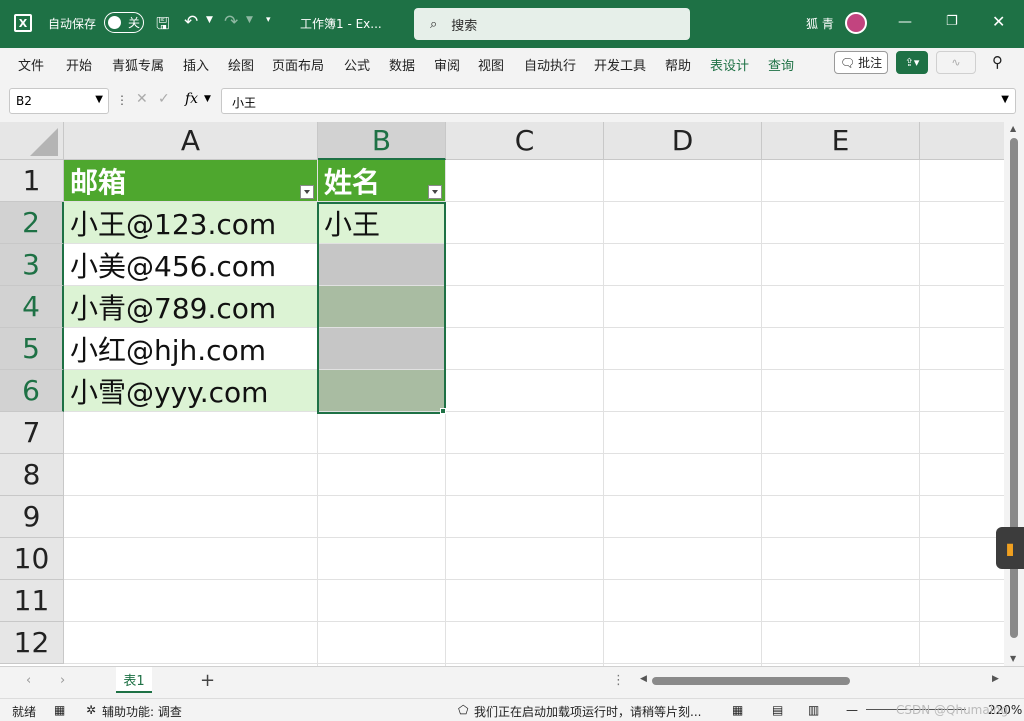 The image size is (1024, 721). I want to click on tab-developer: 开发工具, so click(620, 64).